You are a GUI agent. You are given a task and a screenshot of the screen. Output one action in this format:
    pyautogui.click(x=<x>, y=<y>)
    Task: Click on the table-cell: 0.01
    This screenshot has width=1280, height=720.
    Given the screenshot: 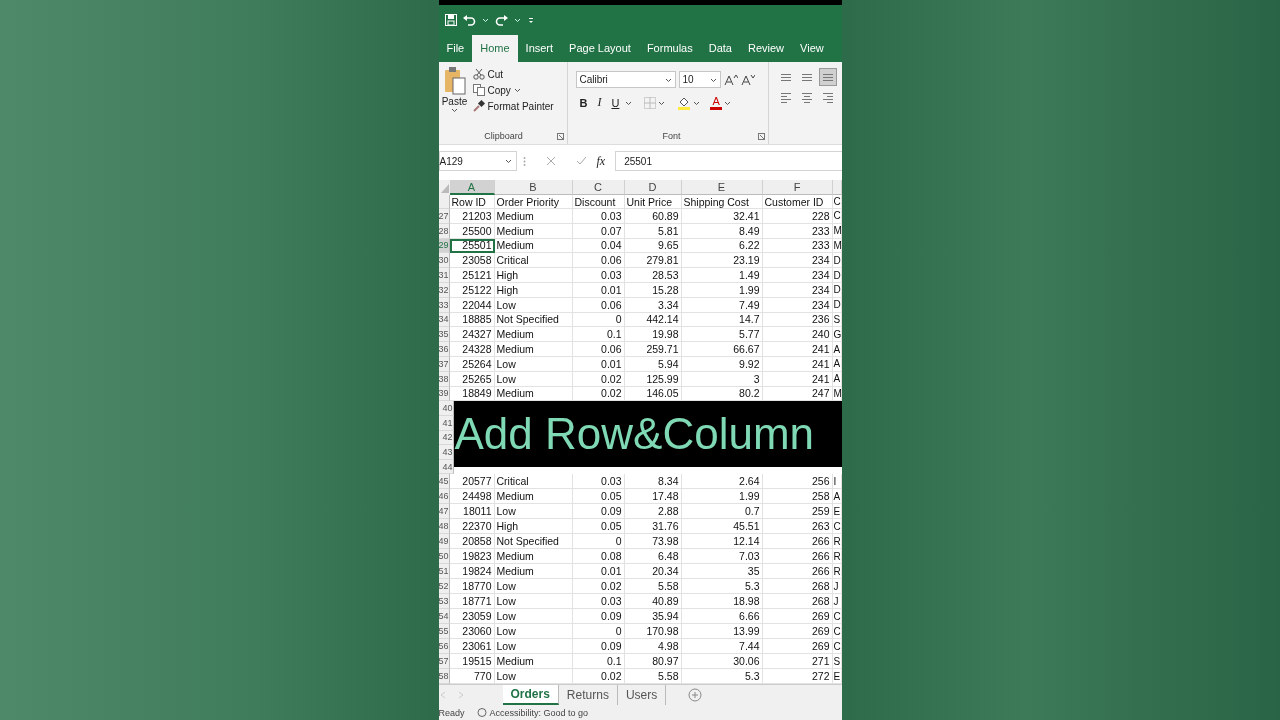 What is the action you would take?
    pyautogui.click(x=598, y=364)
    